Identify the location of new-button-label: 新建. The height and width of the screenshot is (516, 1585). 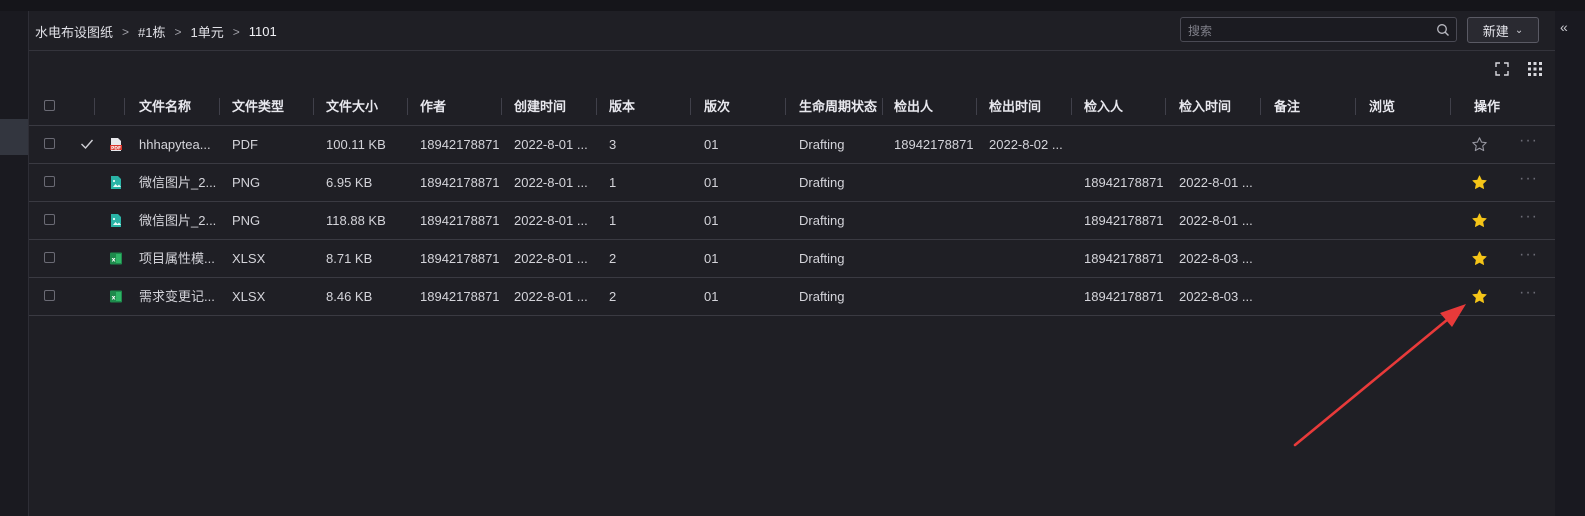
(1495, 31).